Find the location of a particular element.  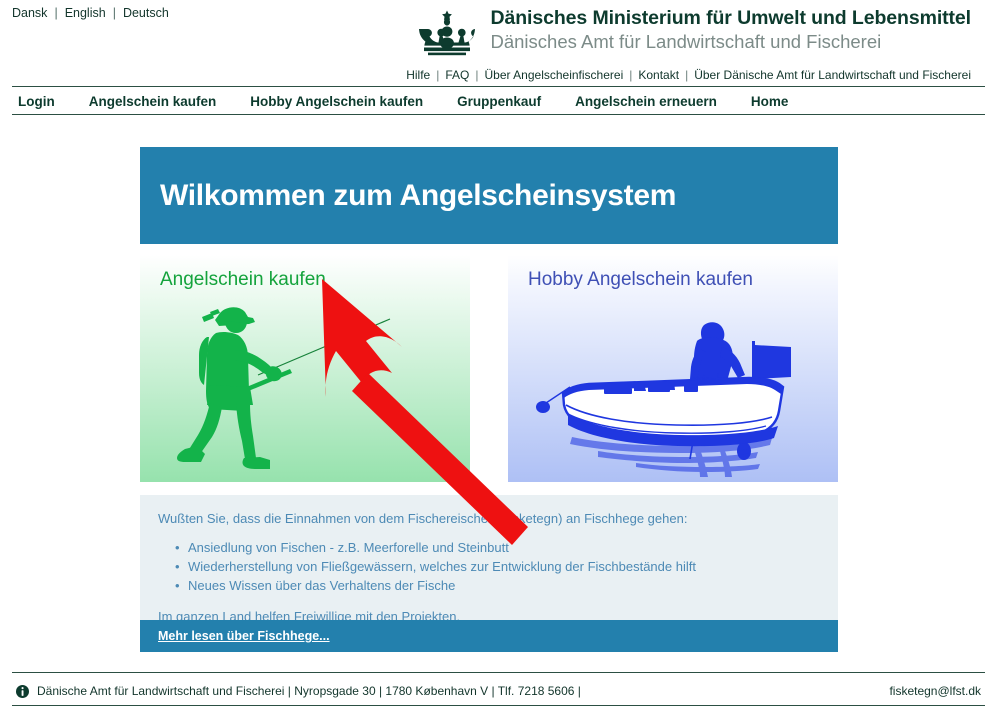

page-title: Wilkommen zum Angelscheinsystem is located at coordinates (418, 195).